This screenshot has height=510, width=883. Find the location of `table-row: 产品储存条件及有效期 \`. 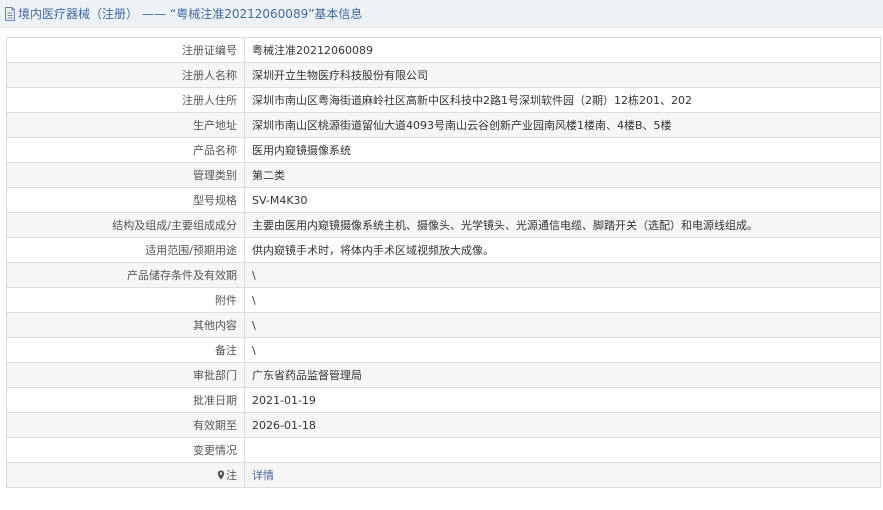

table-row: 产品储存条件及有效期 \ is located at coordinates (443, 275).